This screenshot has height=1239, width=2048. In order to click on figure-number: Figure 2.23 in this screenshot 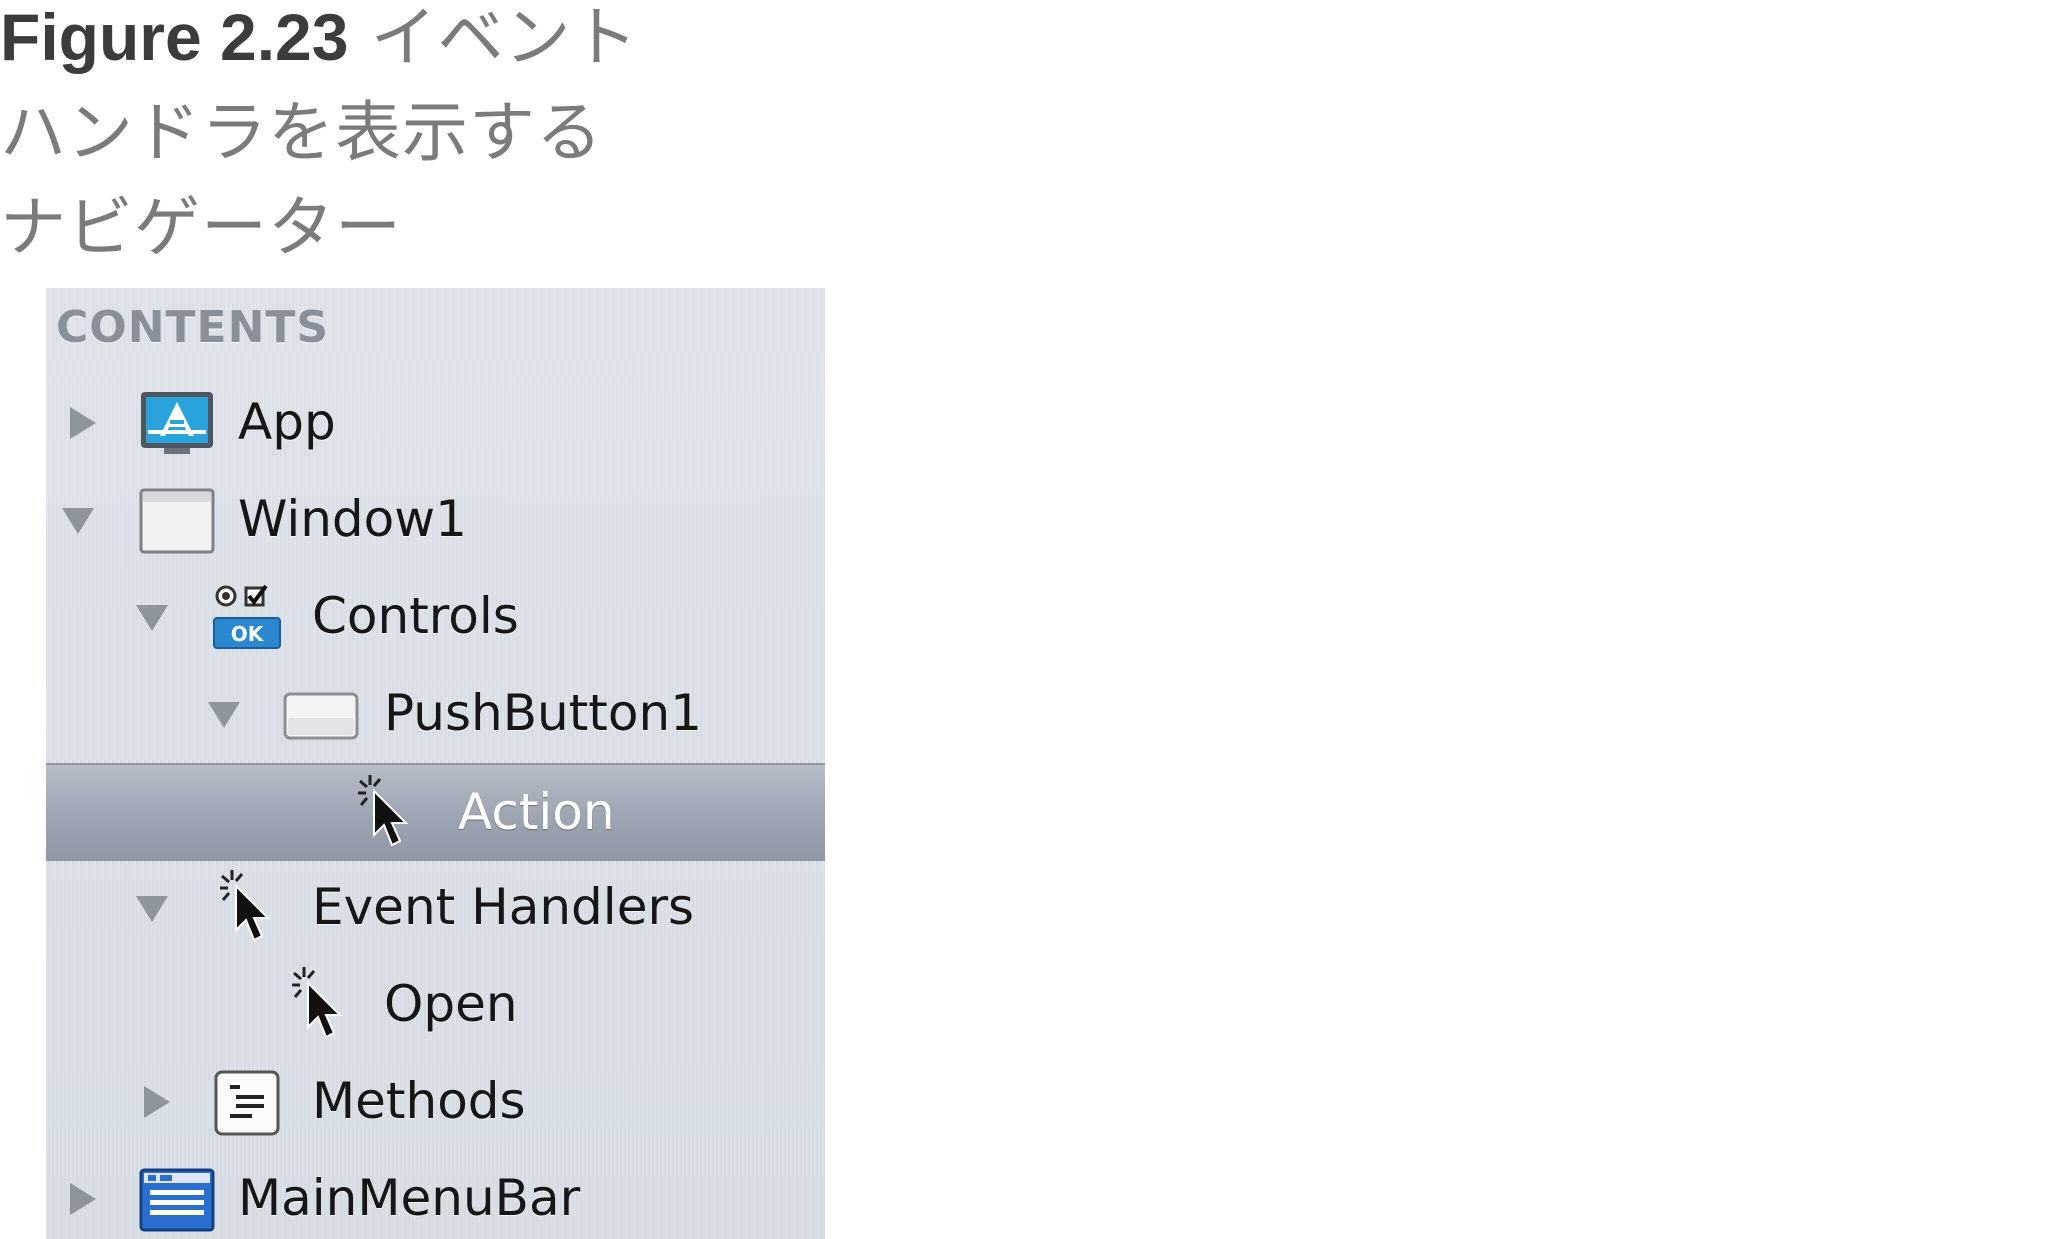, I will do `click(174, 37)`.